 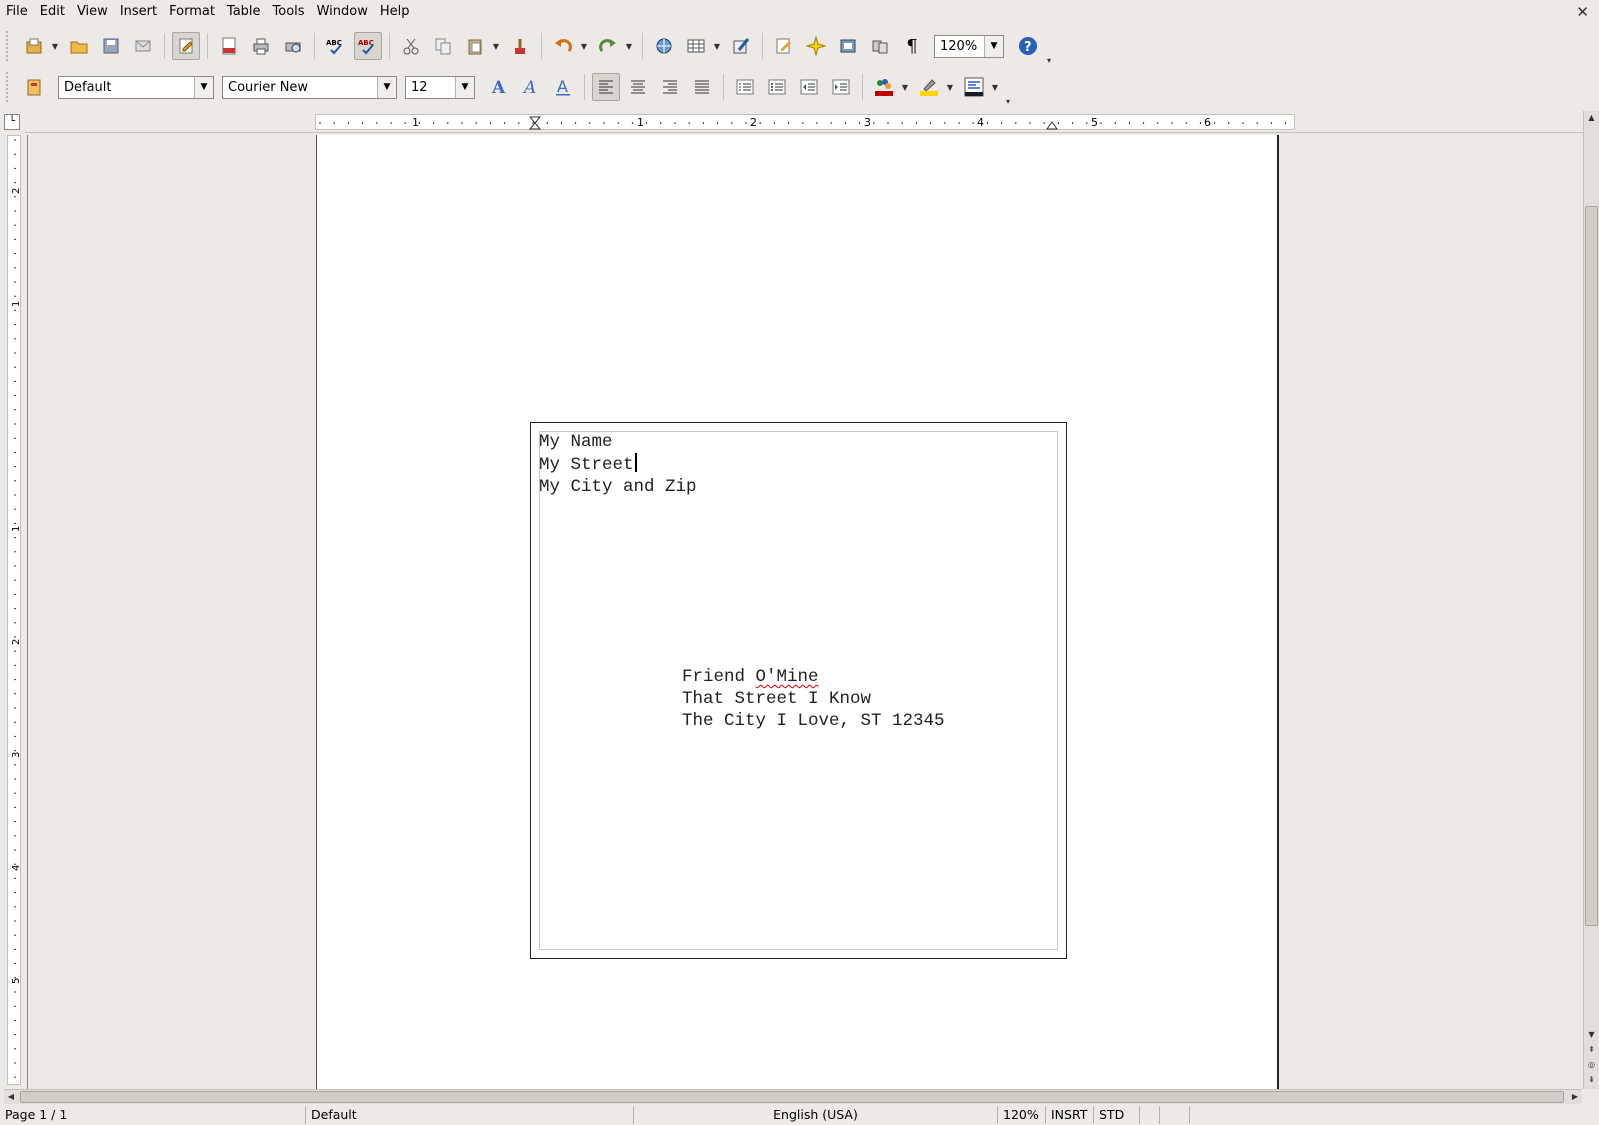 I want to click on paragraph-style-value: Default, so click(x=126, y=87).